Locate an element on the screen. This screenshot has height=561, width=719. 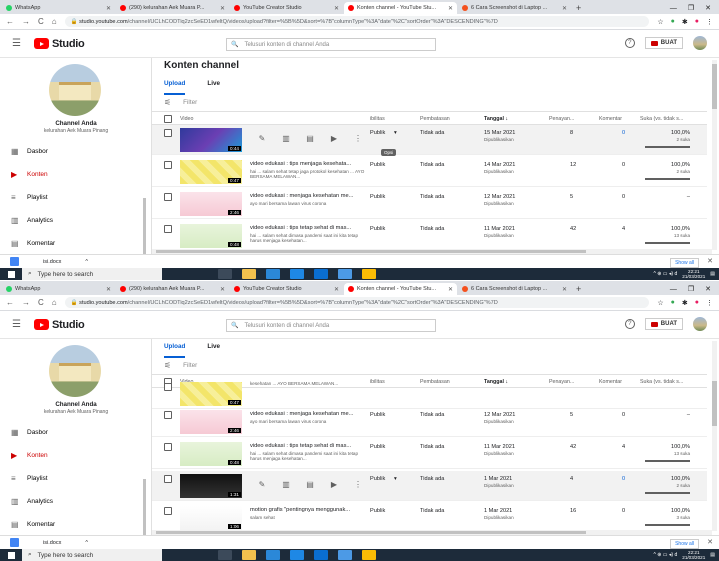
chevron-up-icon: ^ is located at coordinates (86, 262).